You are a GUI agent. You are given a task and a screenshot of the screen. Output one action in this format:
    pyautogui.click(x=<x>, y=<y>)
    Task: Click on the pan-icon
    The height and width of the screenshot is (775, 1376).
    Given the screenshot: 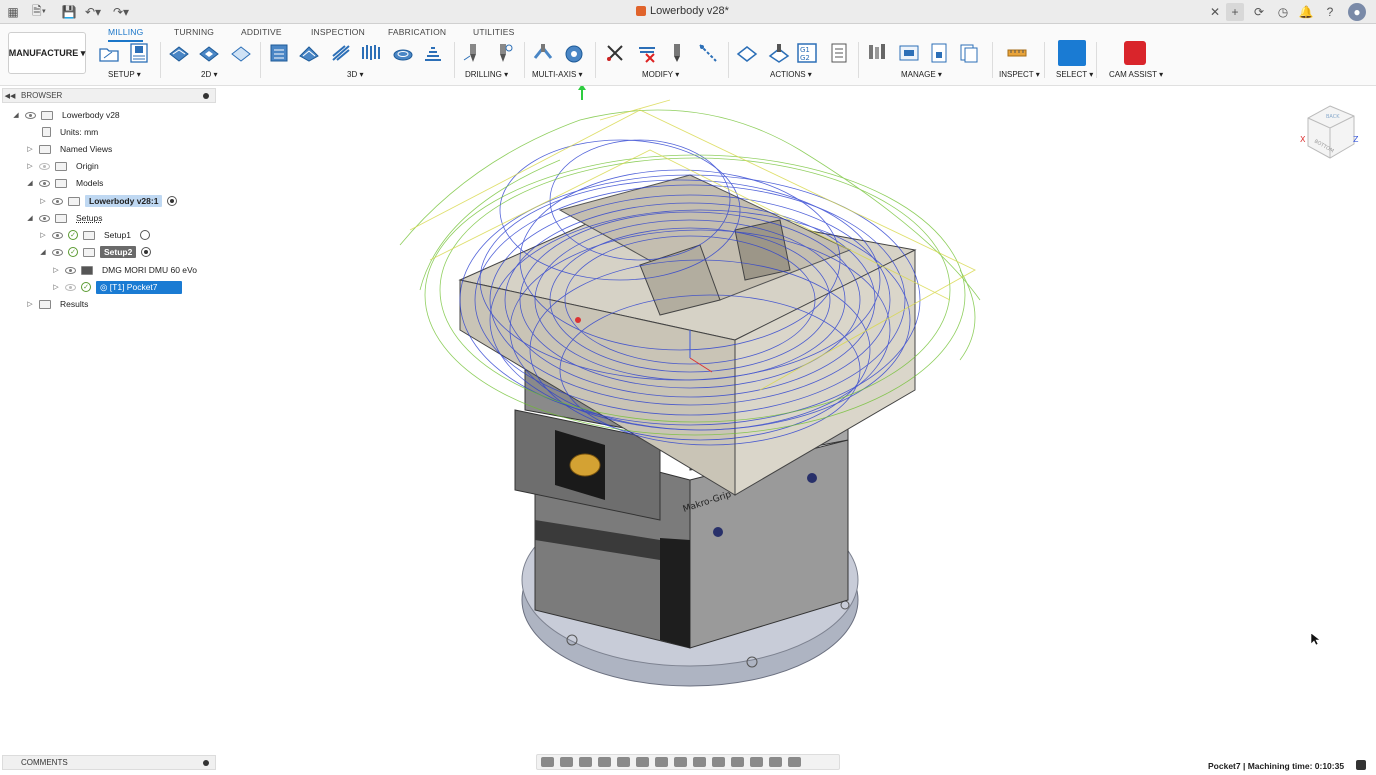 What is the action you would take?
    pyautogui.click(x=585, y=762)
    